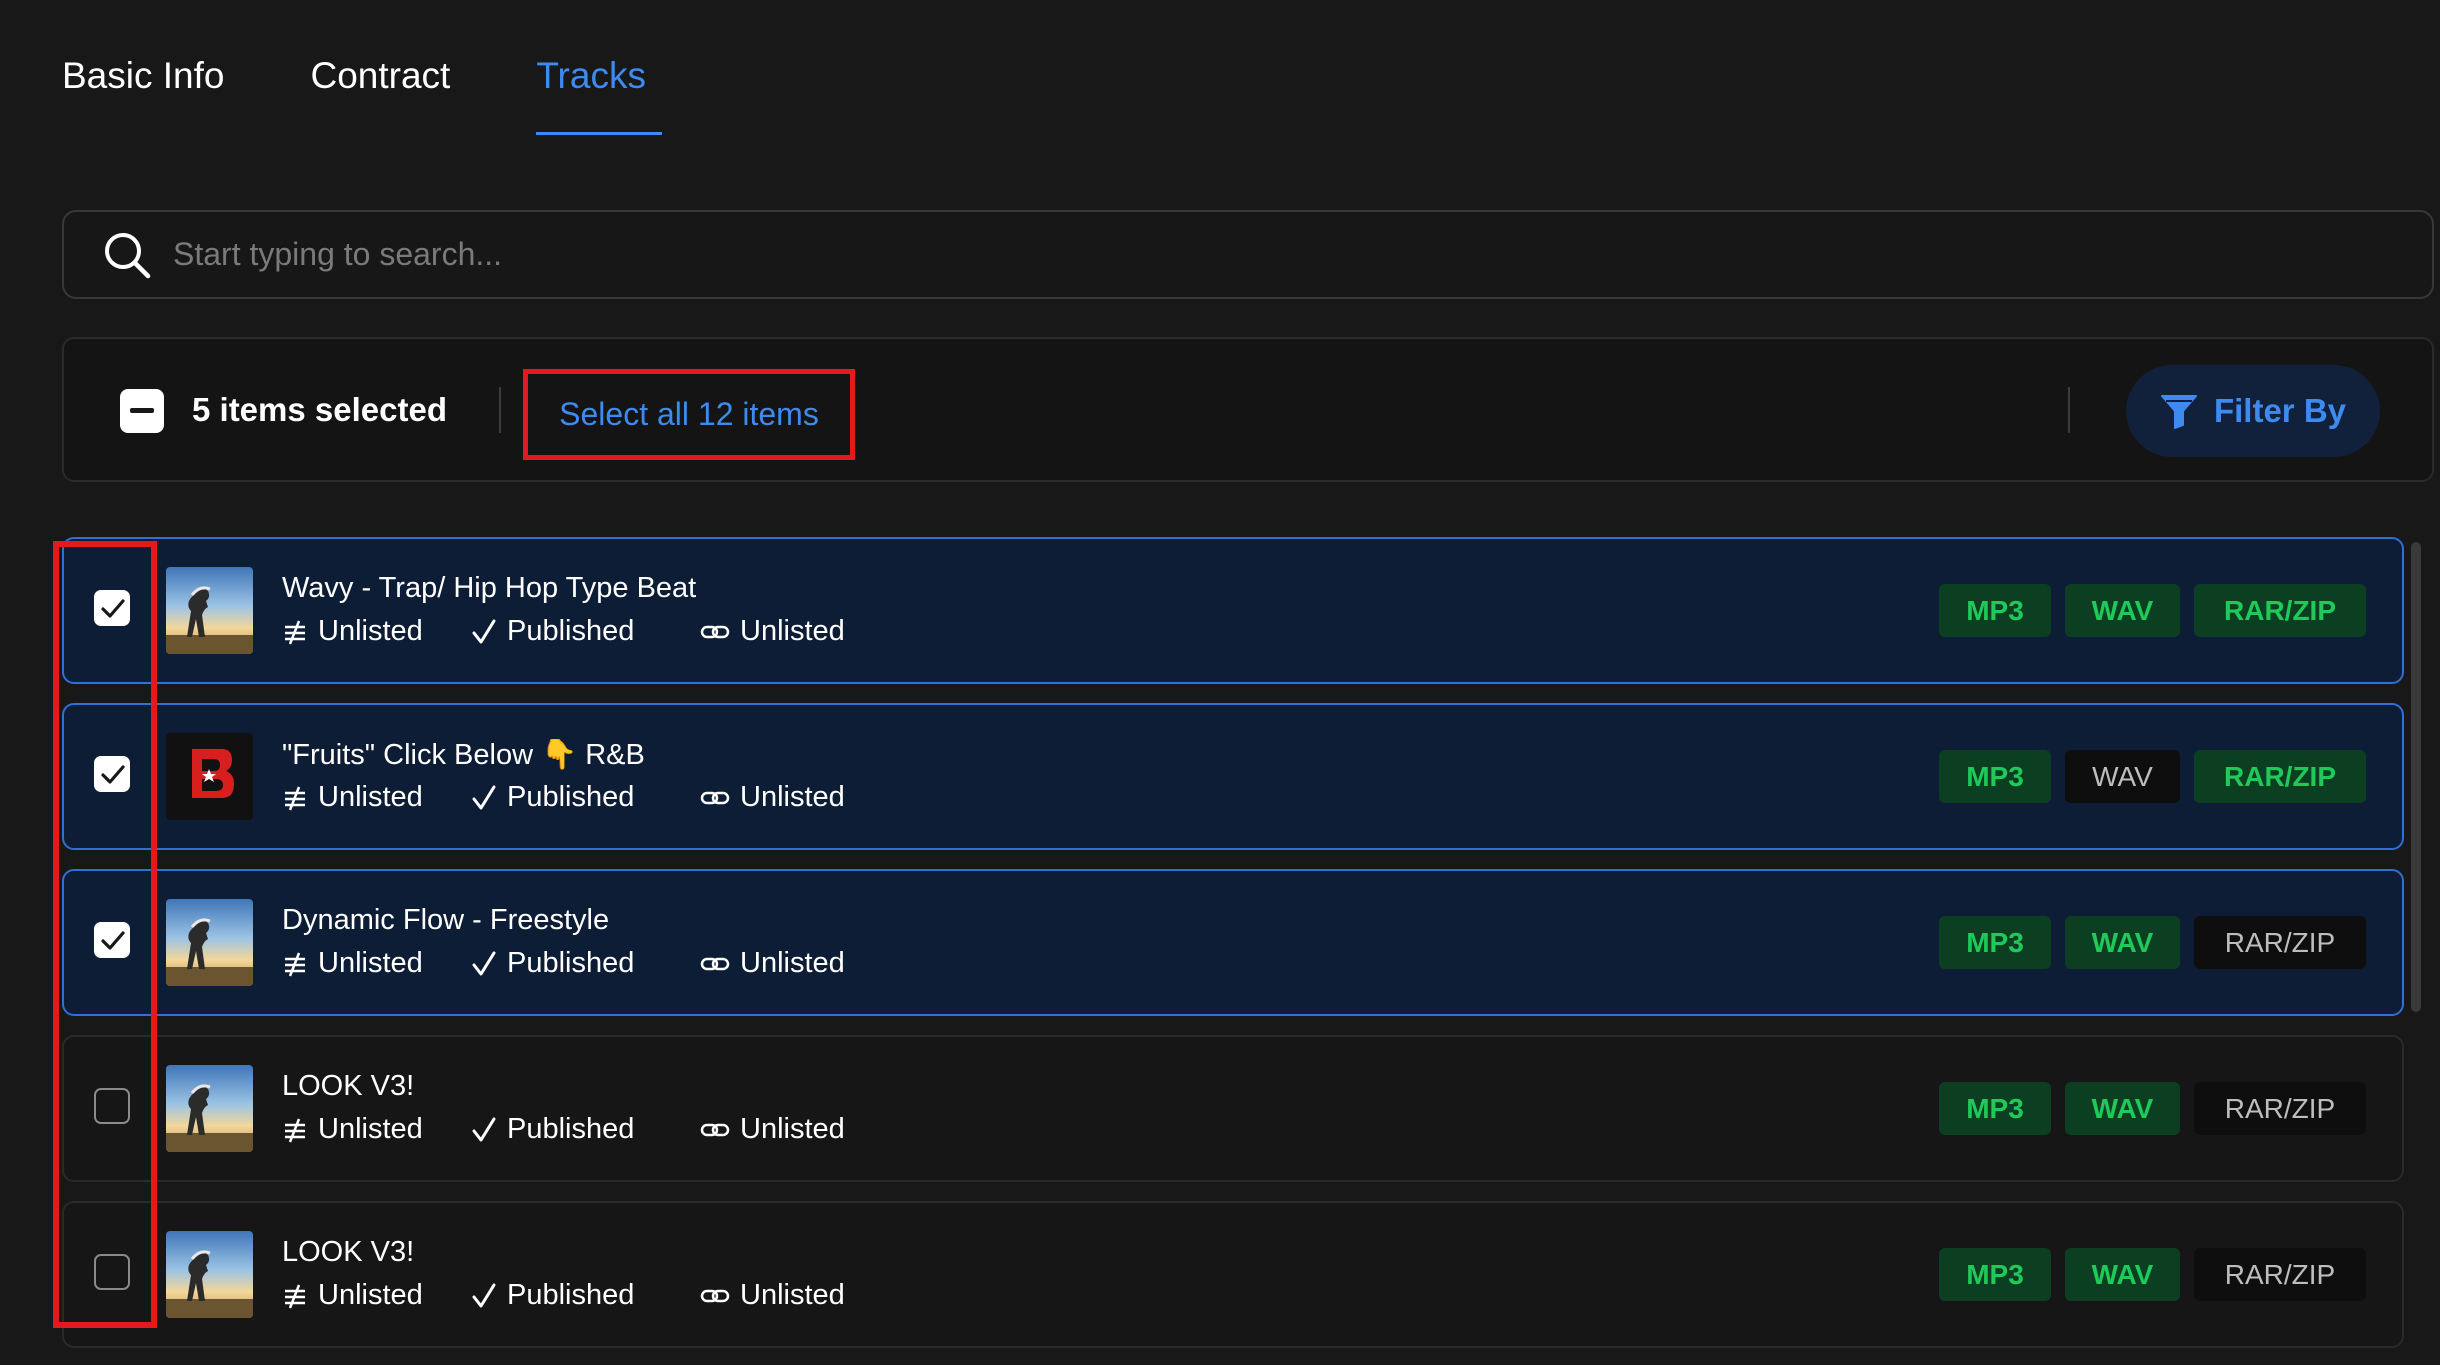 The height and width of the screenshot is (1365, 2440). I want to click on search-icon, so click(128, 255).